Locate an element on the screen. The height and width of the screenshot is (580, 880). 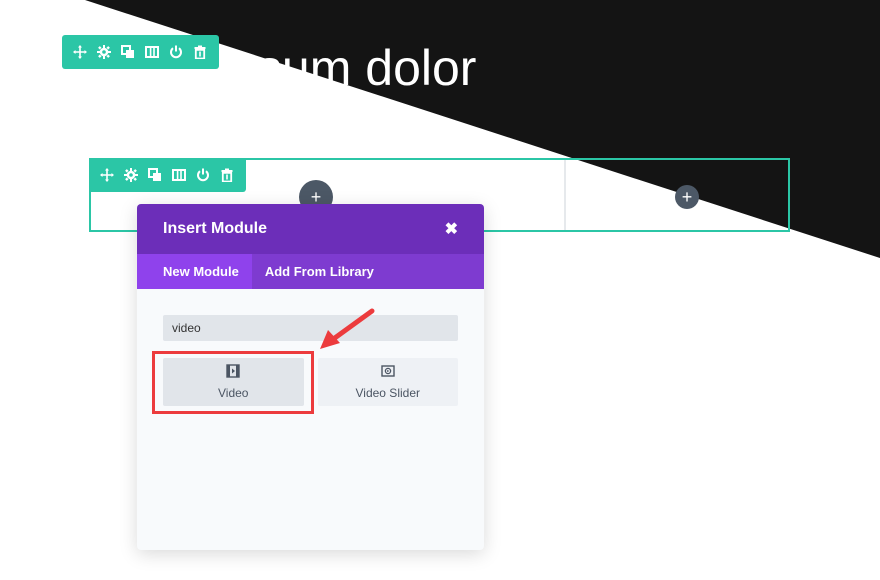
modal-header: Insert Module ✖ is located at coordinates (310, 229).